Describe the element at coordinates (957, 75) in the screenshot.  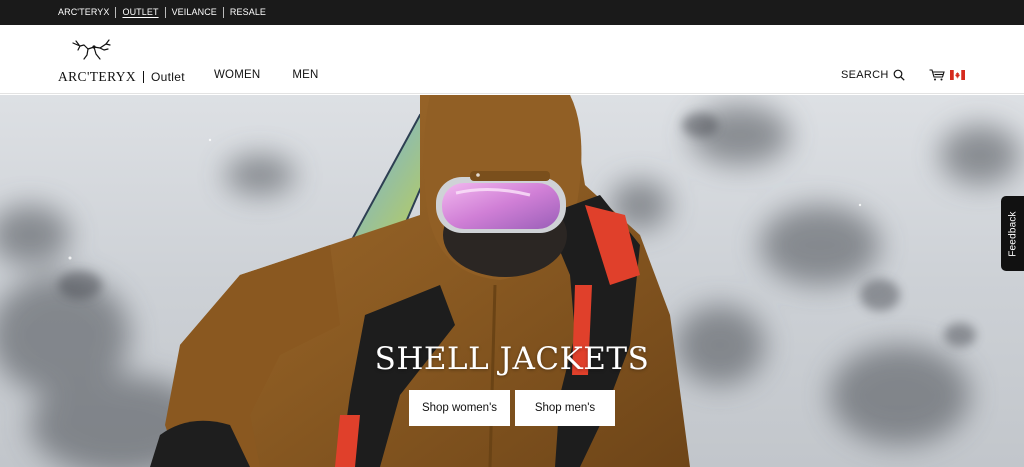
I see `canada-flag-icon` at that location.